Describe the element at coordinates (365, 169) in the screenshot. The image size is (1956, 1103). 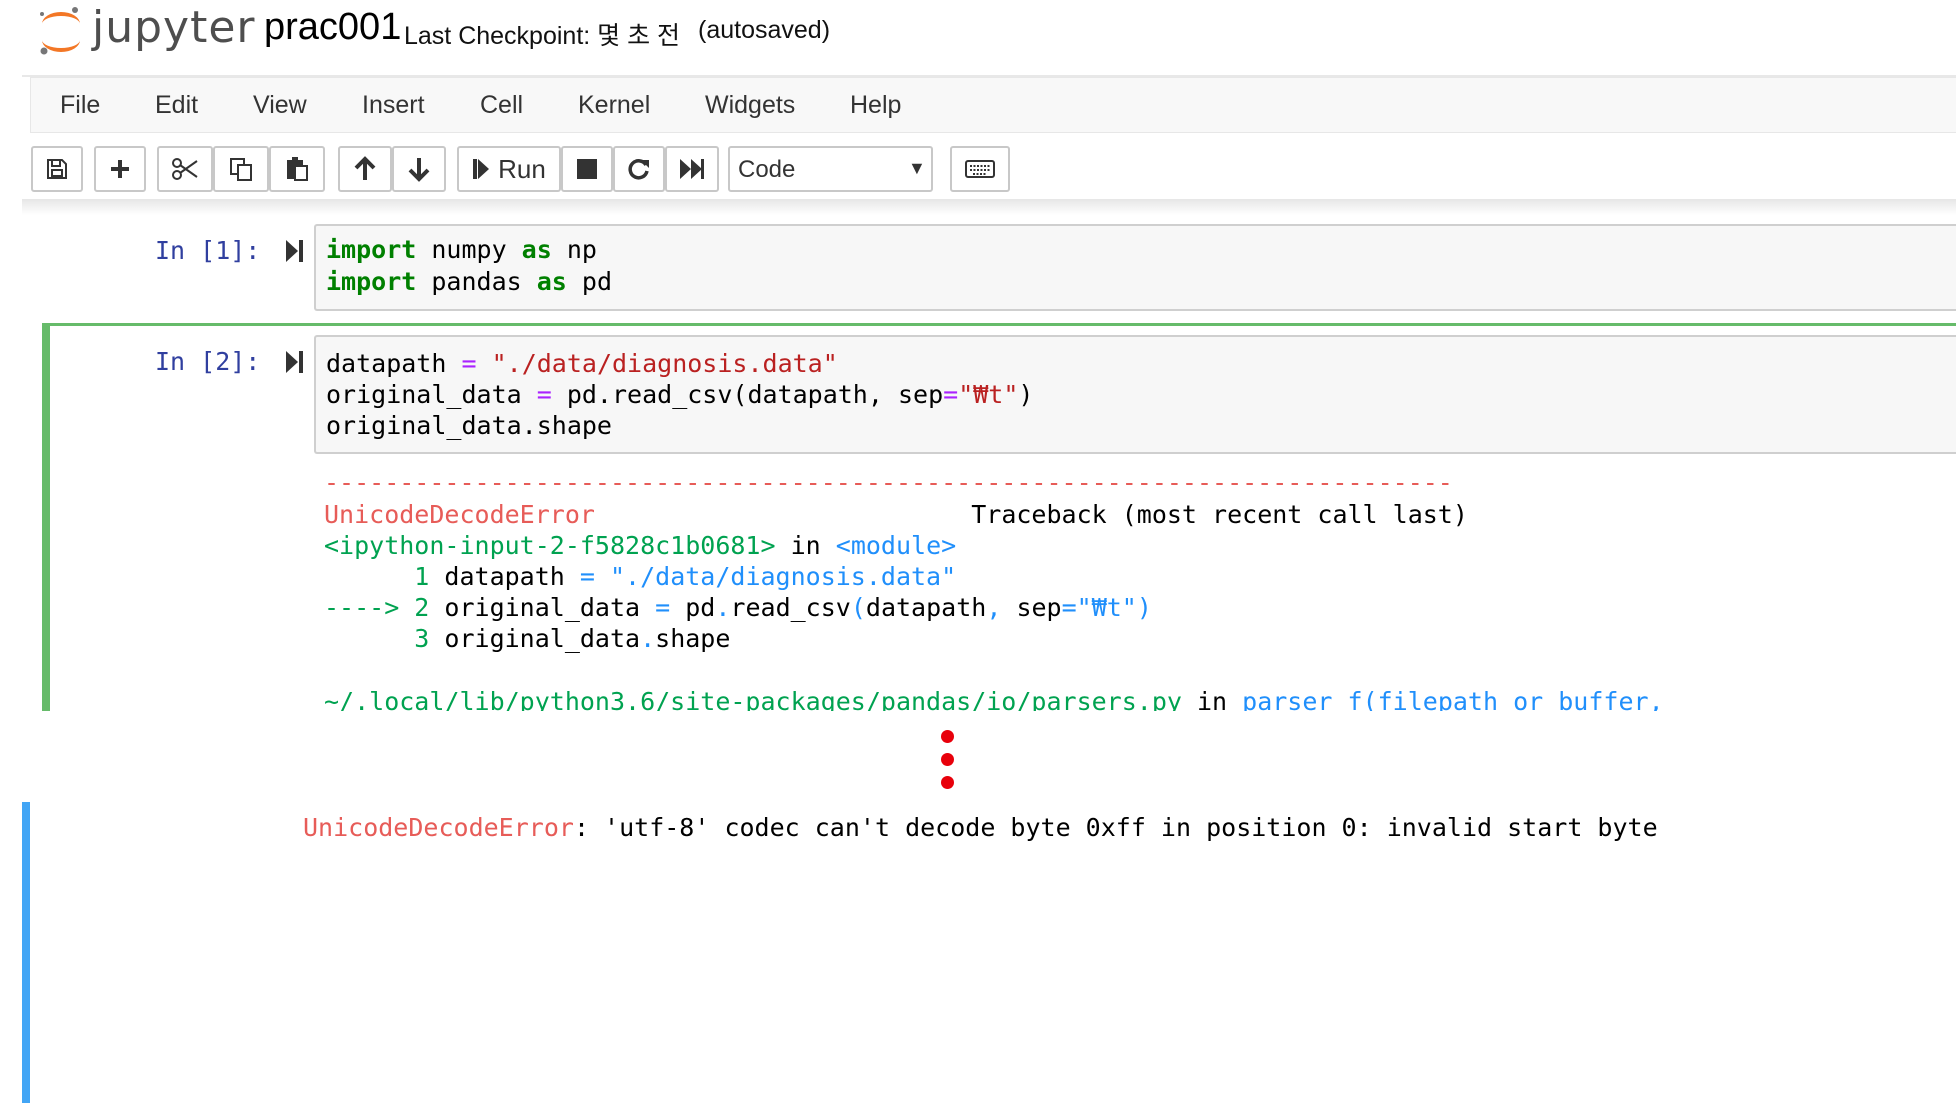
I see `move-up-button` at that location.